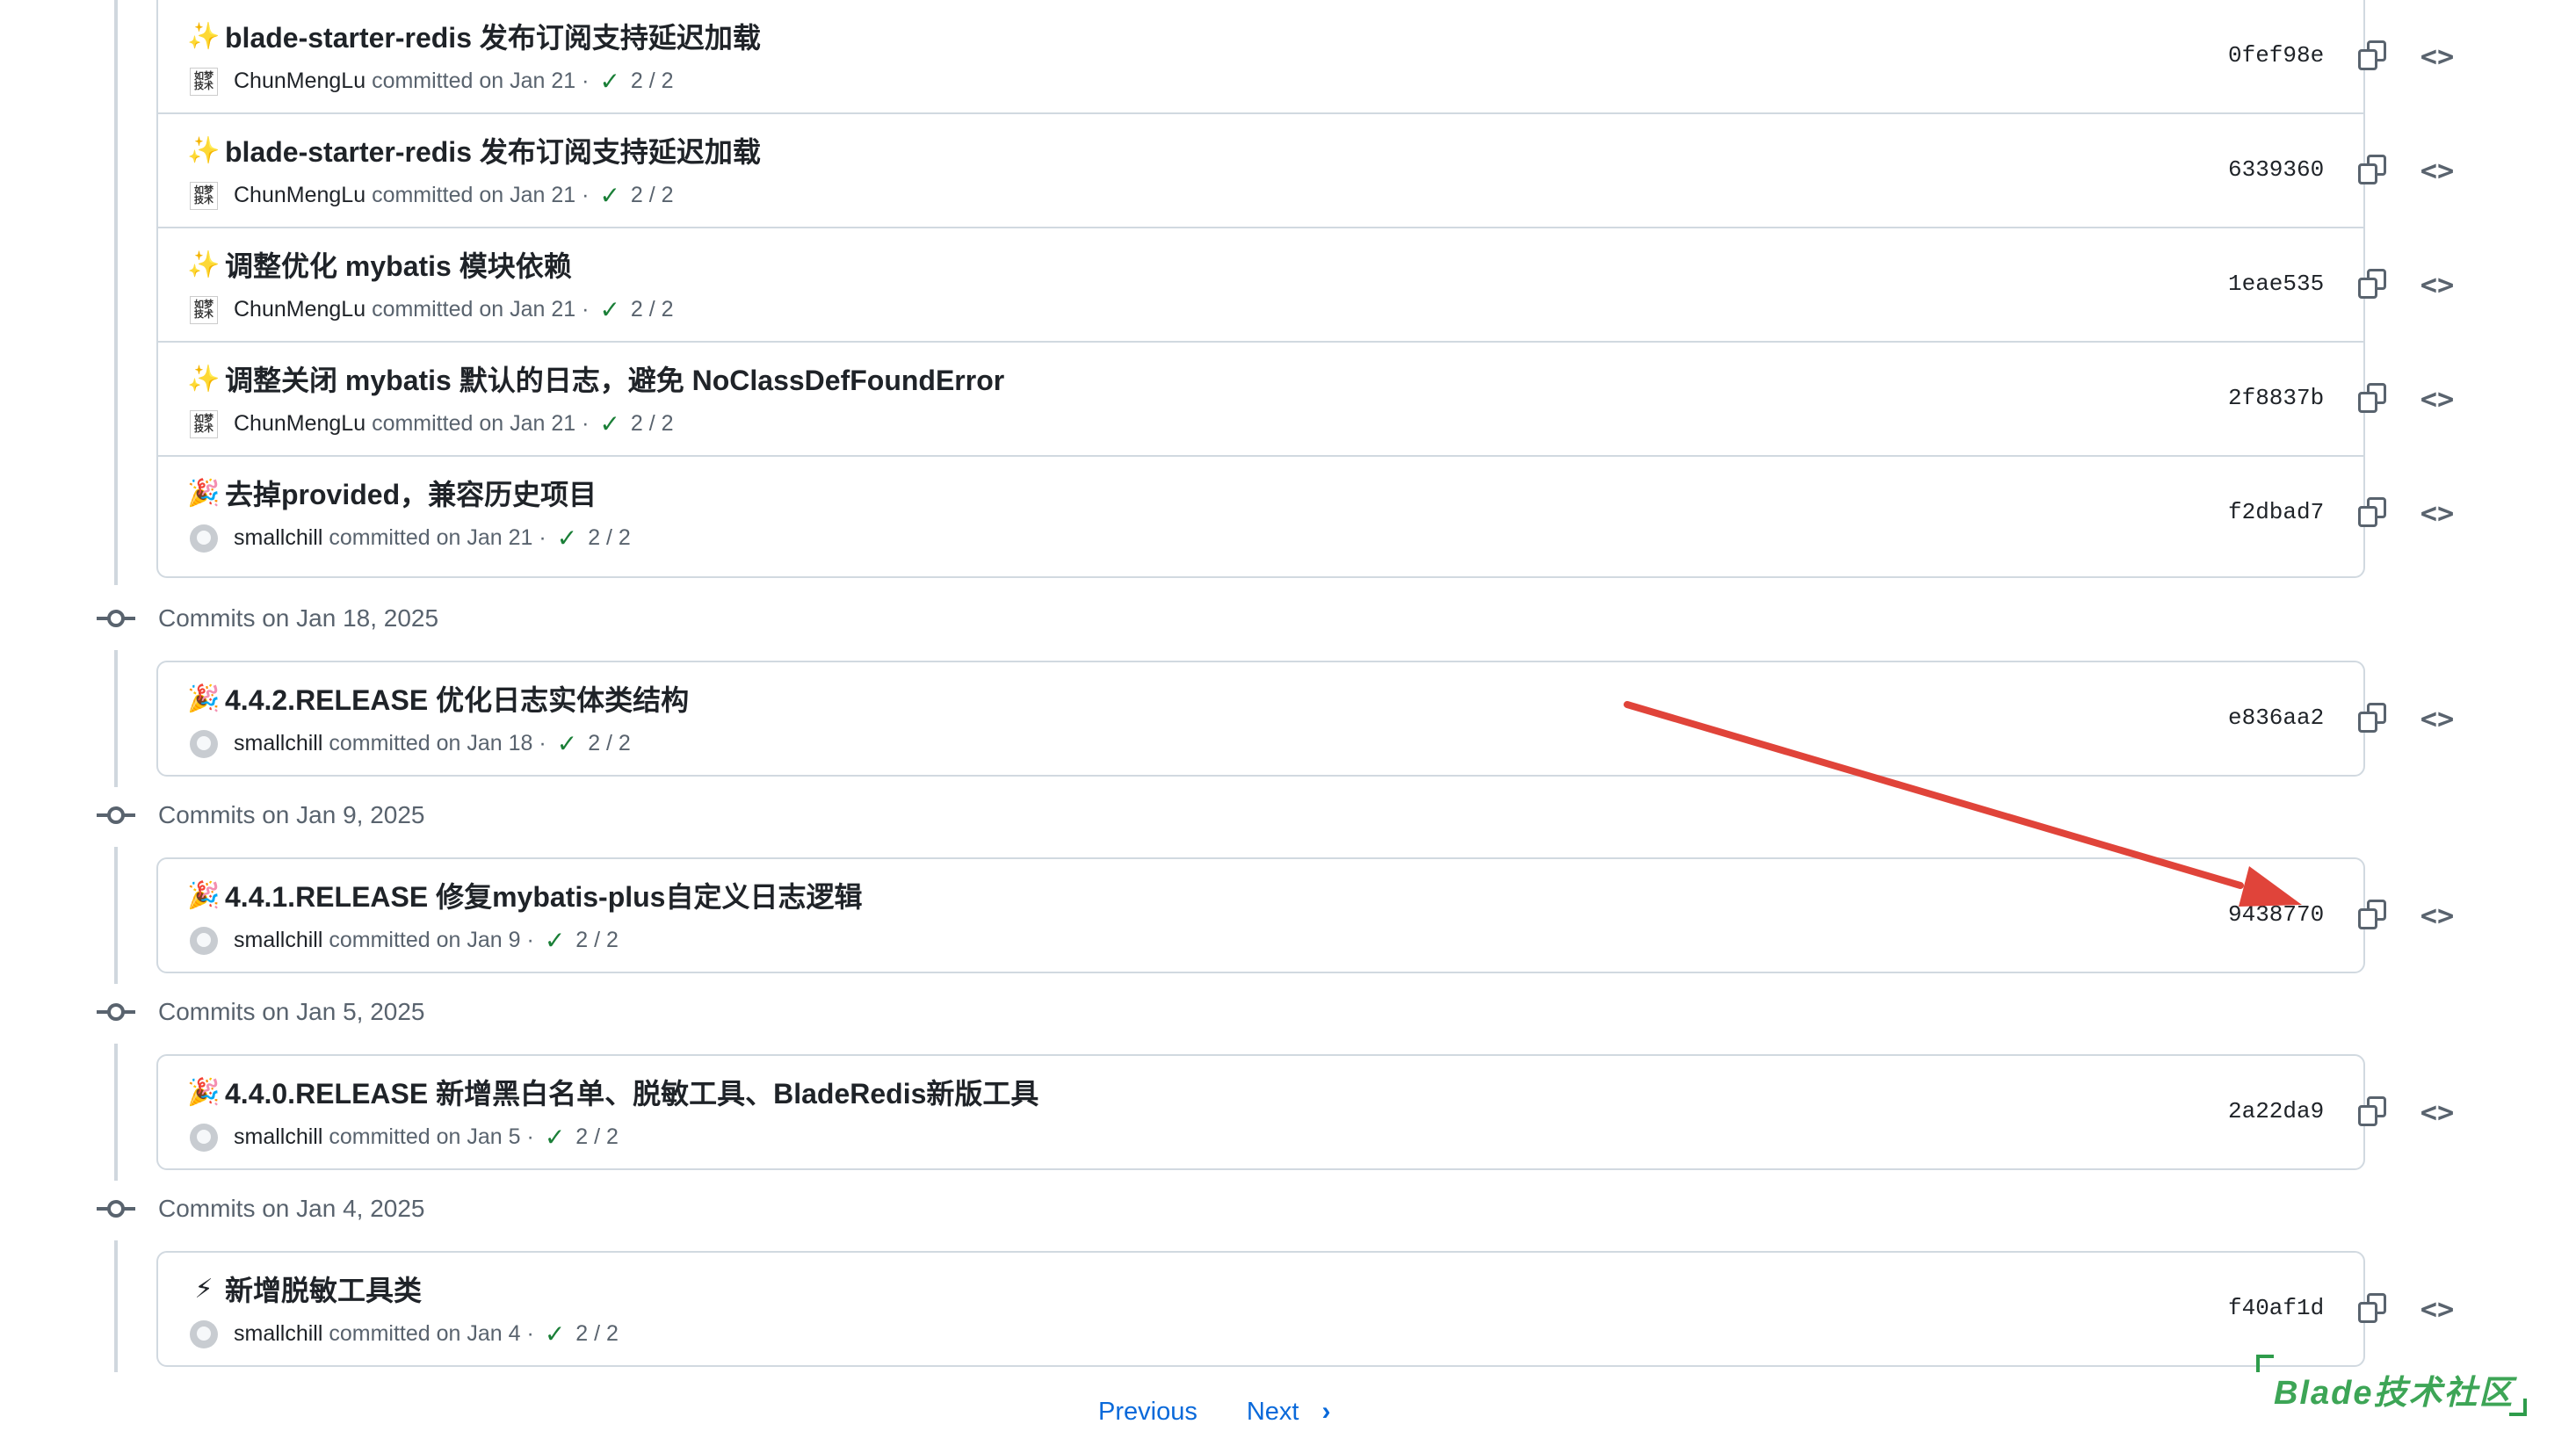 The height and width of the screenshot is (1453, 2576). Describe the element at coordinates (425, 1136) in the screenshot. I see `commit-date: committed on Jan 5` at that location.